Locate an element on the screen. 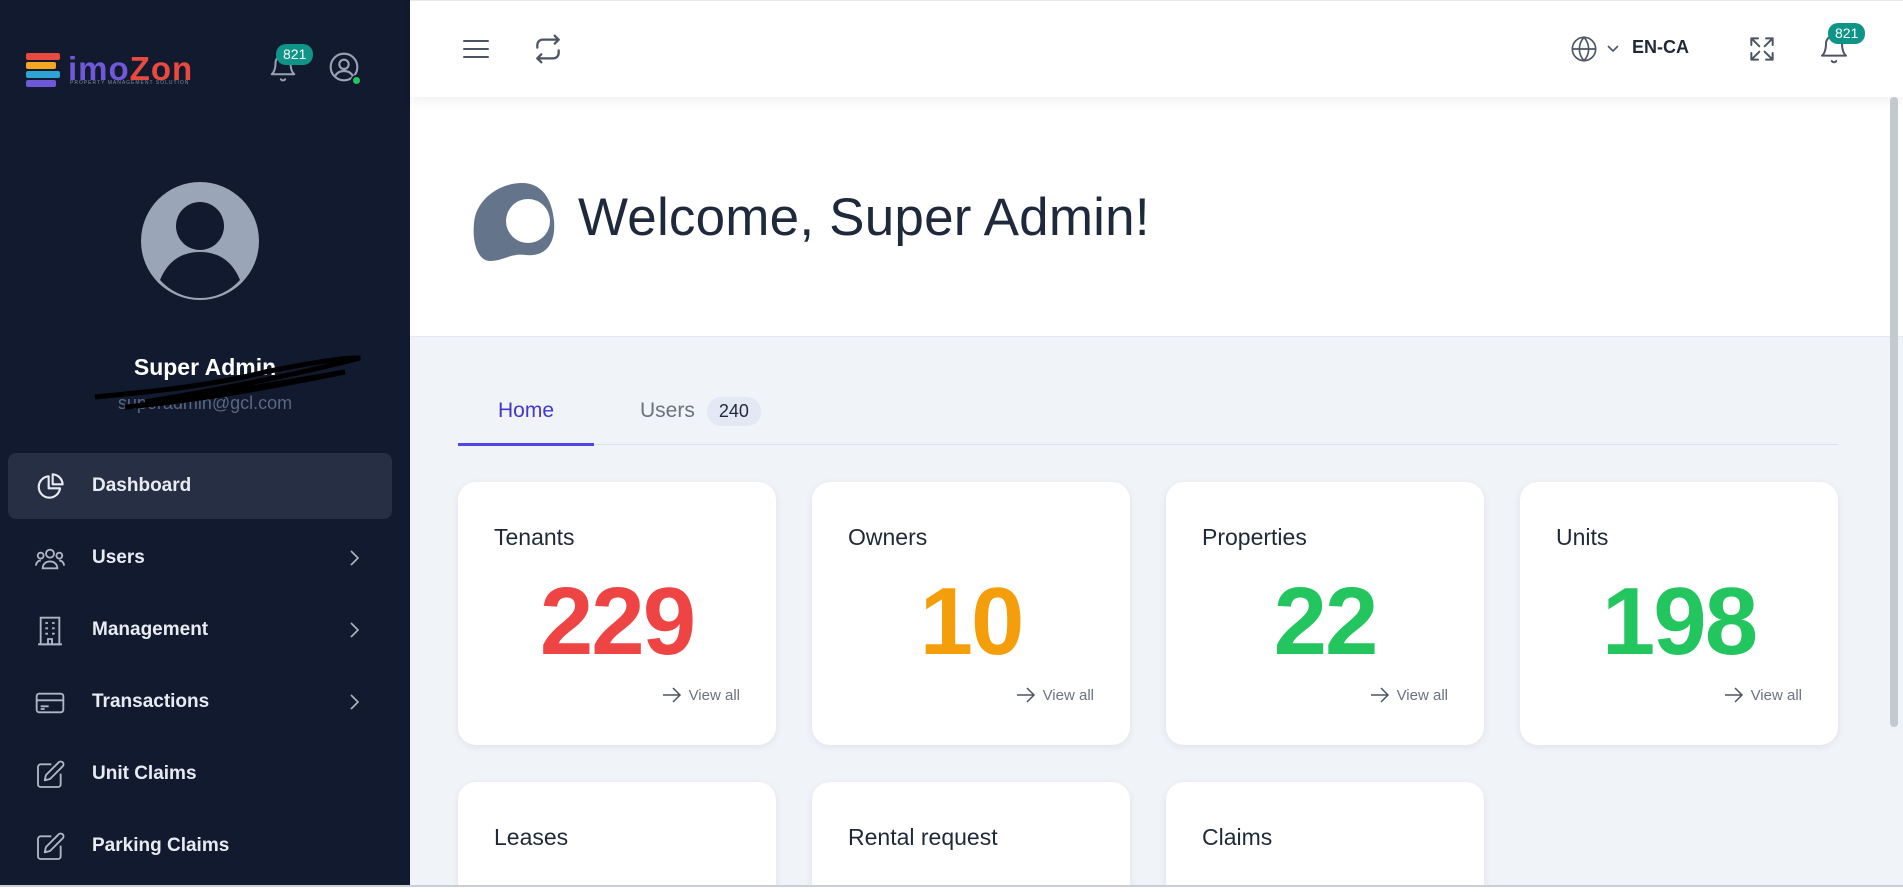  card-title: Claims is located at coordinates (1237, 837).